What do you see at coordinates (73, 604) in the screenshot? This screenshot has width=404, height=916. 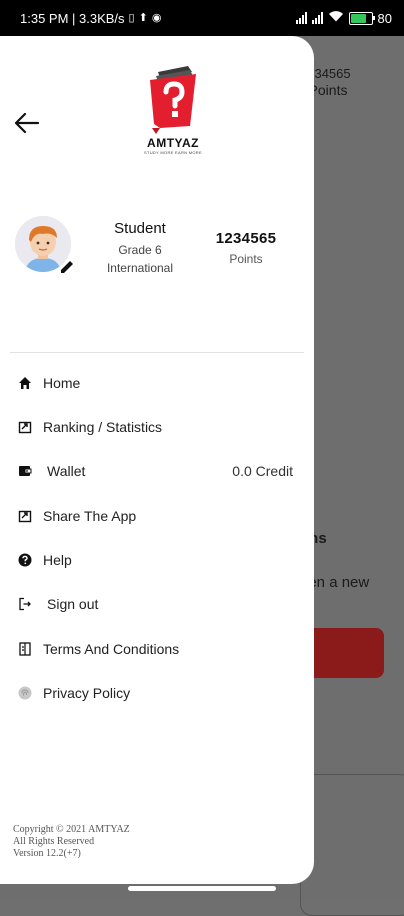 I see `menu-item-label: Sign out` at bounding box center [73, 604].